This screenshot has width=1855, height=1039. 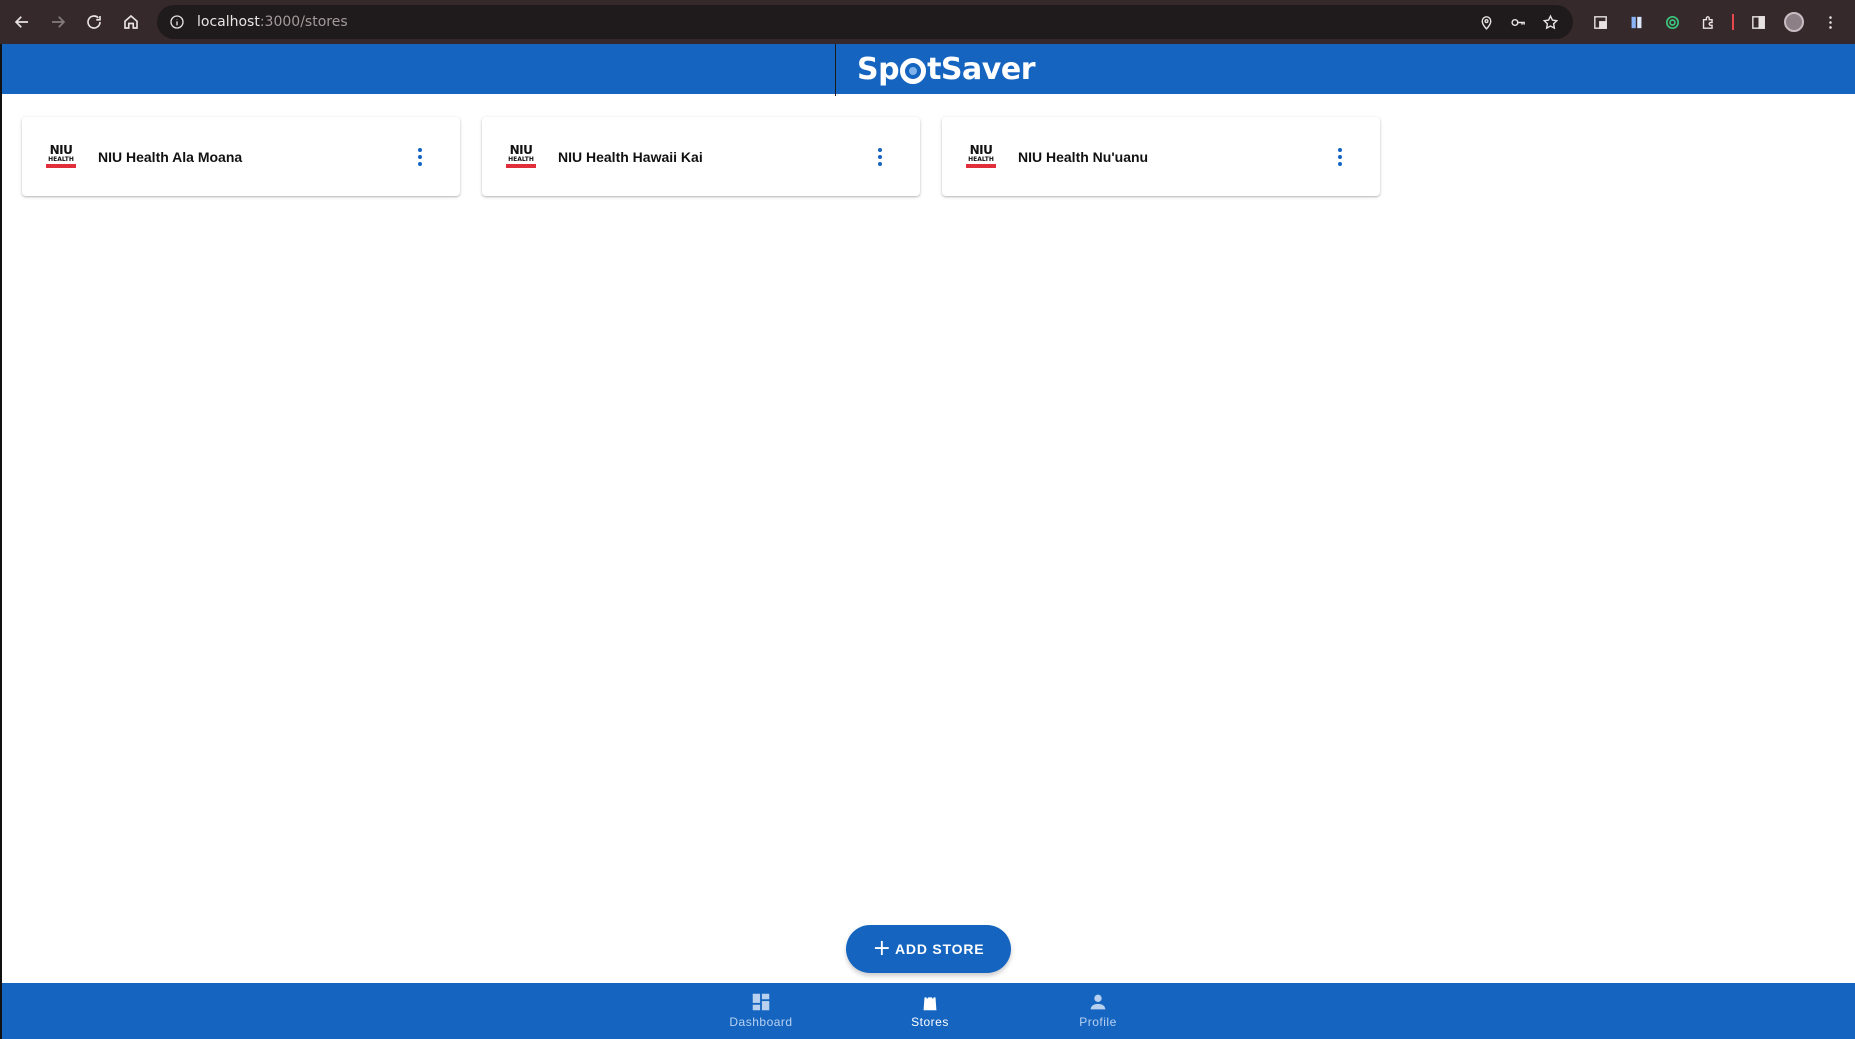 I want to click on store-name: NIU Health Nu'uanu, so click(x=1083, y=156).